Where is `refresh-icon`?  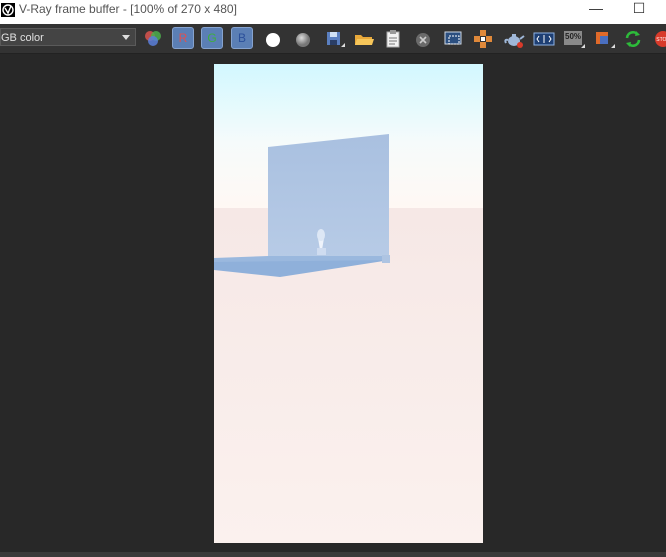
refresh-icon is located at coordinates (633, 38).